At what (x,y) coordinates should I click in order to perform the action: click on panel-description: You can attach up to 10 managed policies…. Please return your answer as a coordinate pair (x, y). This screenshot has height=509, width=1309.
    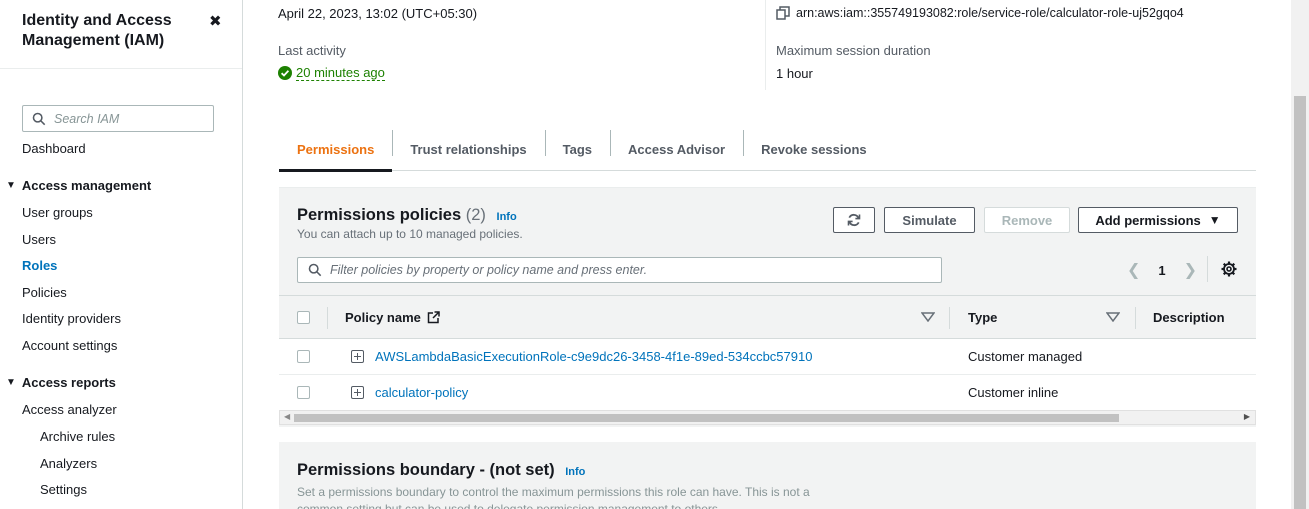
    Looking at the image, I should click on (410, 234).